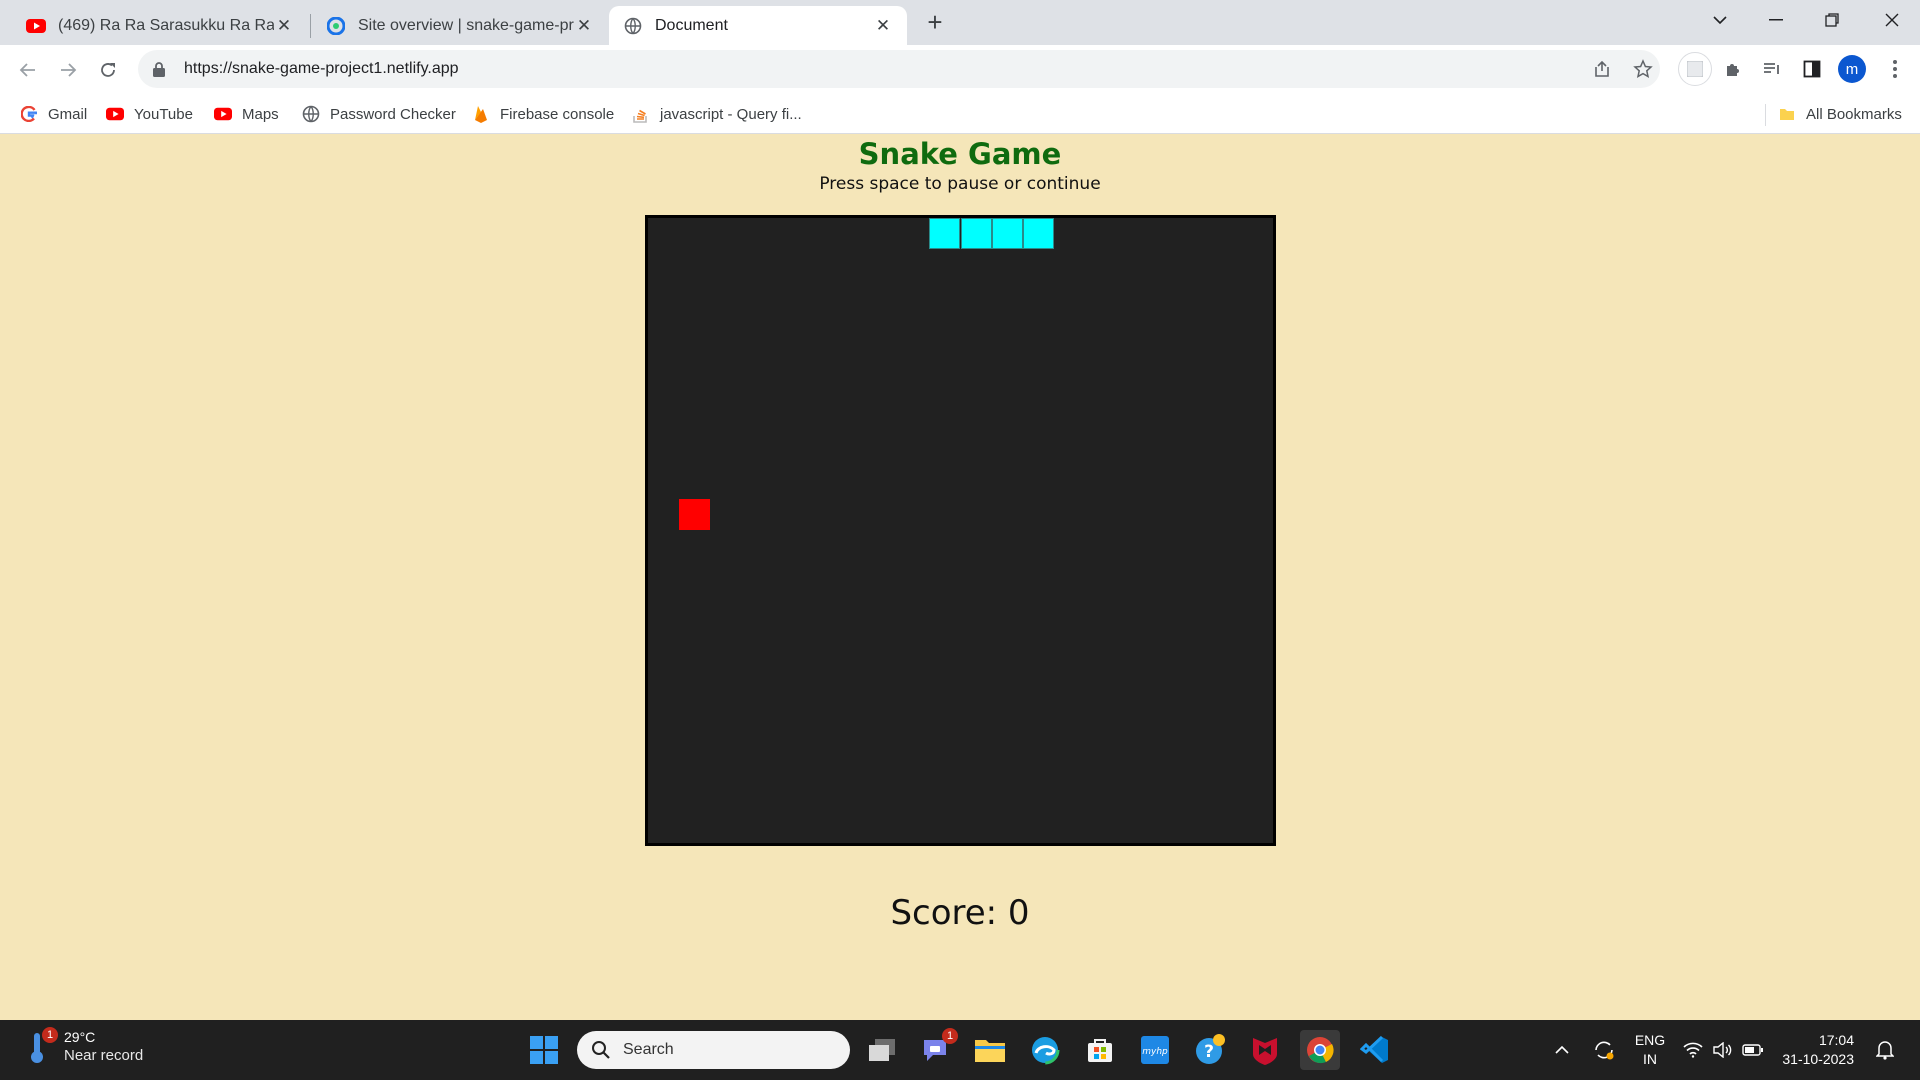 The width and height of the screenshot is (1920, 1080). What do you see at coordinates (68, 114) in the screenshot?
I see `bookmark-label: Gmail` at bounding box center [68, 114].